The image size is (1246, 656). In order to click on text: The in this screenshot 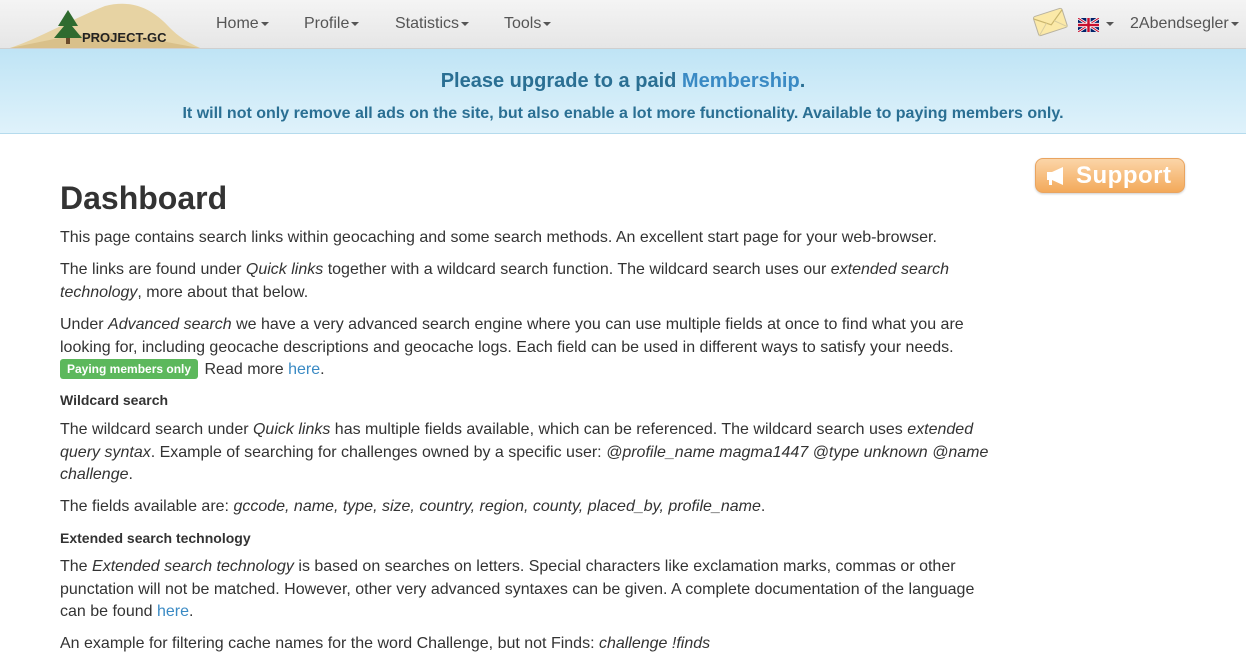, I will do `click(76, 566)`.